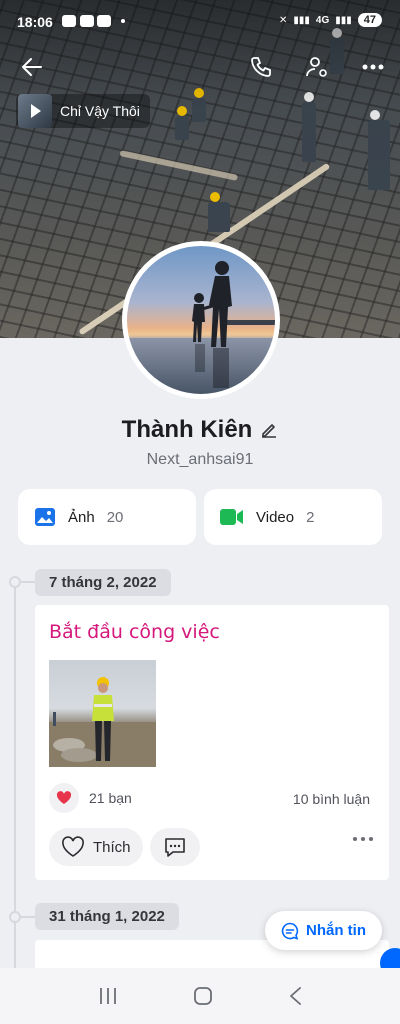  I want to click on network-label: 4G, so click(322, 20).